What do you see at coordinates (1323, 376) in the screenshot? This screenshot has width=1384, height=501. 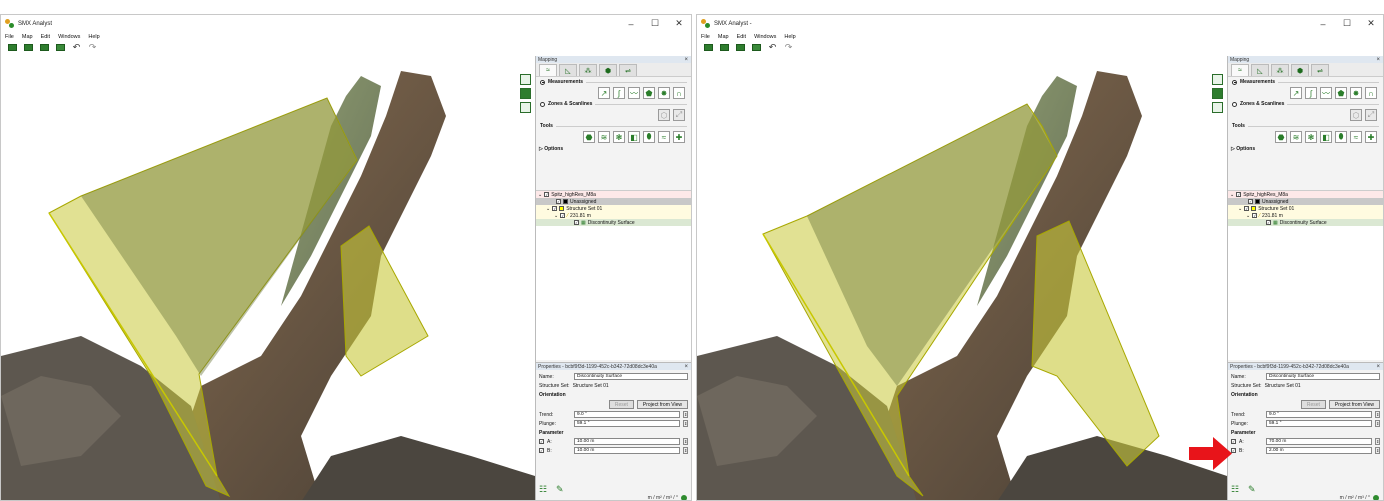 I see `name-field: Discontinuity Surface` at bounding box center [1323, 376].